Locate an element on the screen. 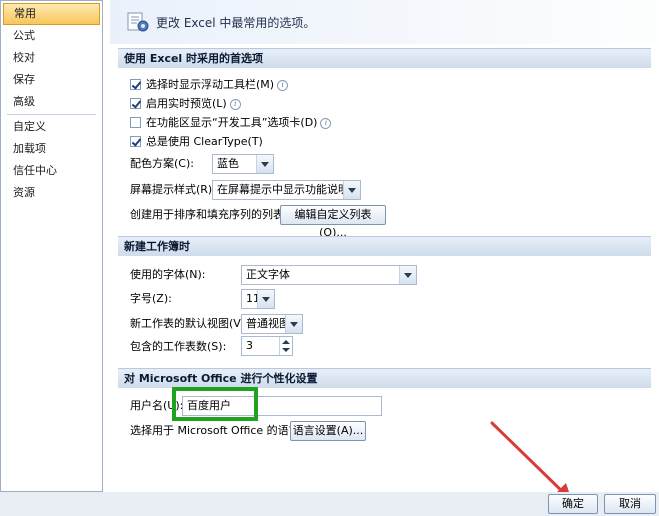  checkbox-mini-toolbar is located at coordinates (135, 84).